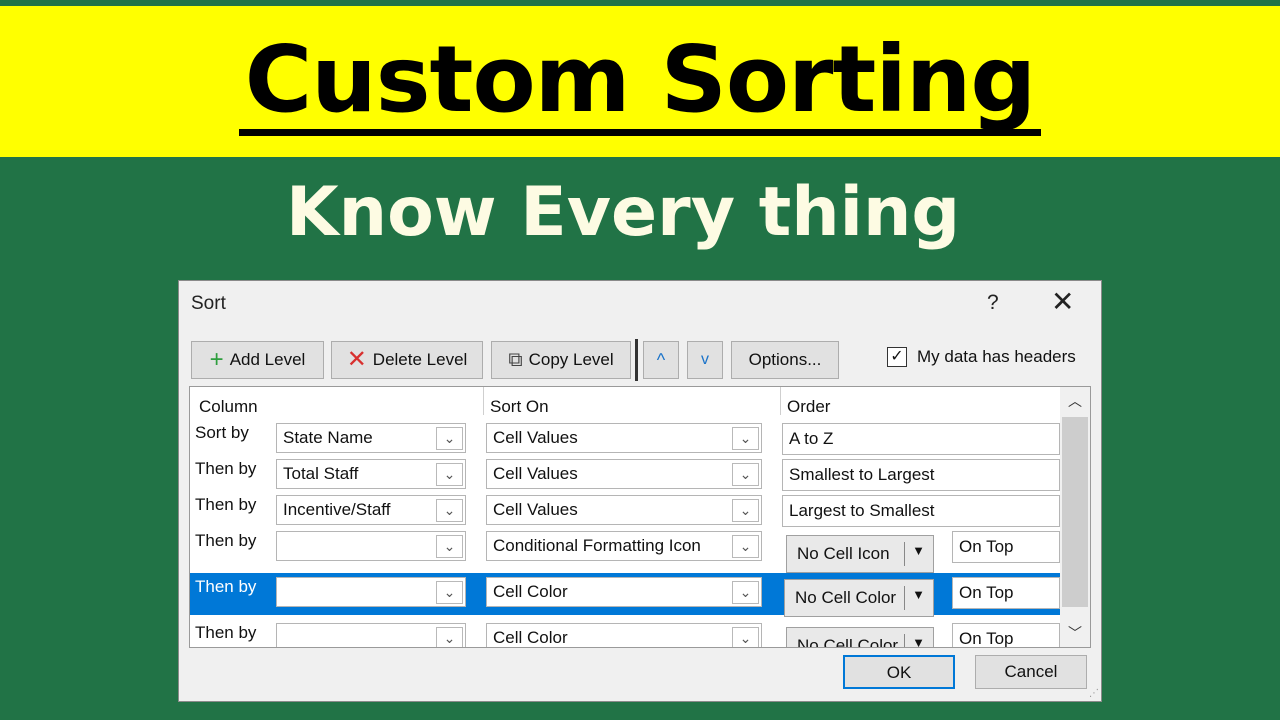 The image size is (1280, 720). Describe the element at coordinates (809, 406) in the screenshot. I see `order-header: Order` at that location.